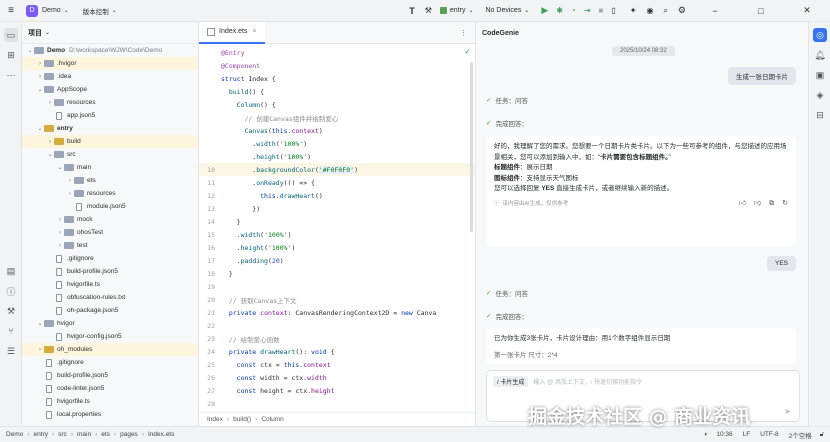 This screenshot has width=830, height=442. Describe the element at coordinates (110, 219) in the screenshot. I see `tree-item: › mock` at that location.